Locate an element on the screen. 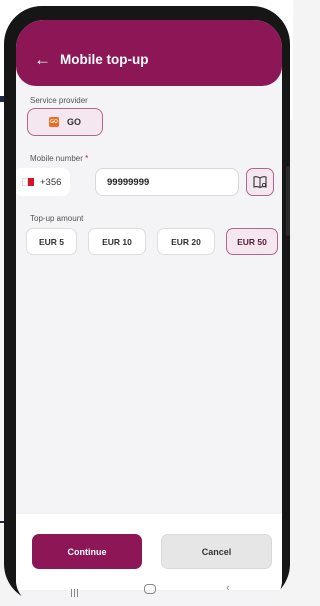  nav-back-icon: ‹ is located at coordinates (228, 588).